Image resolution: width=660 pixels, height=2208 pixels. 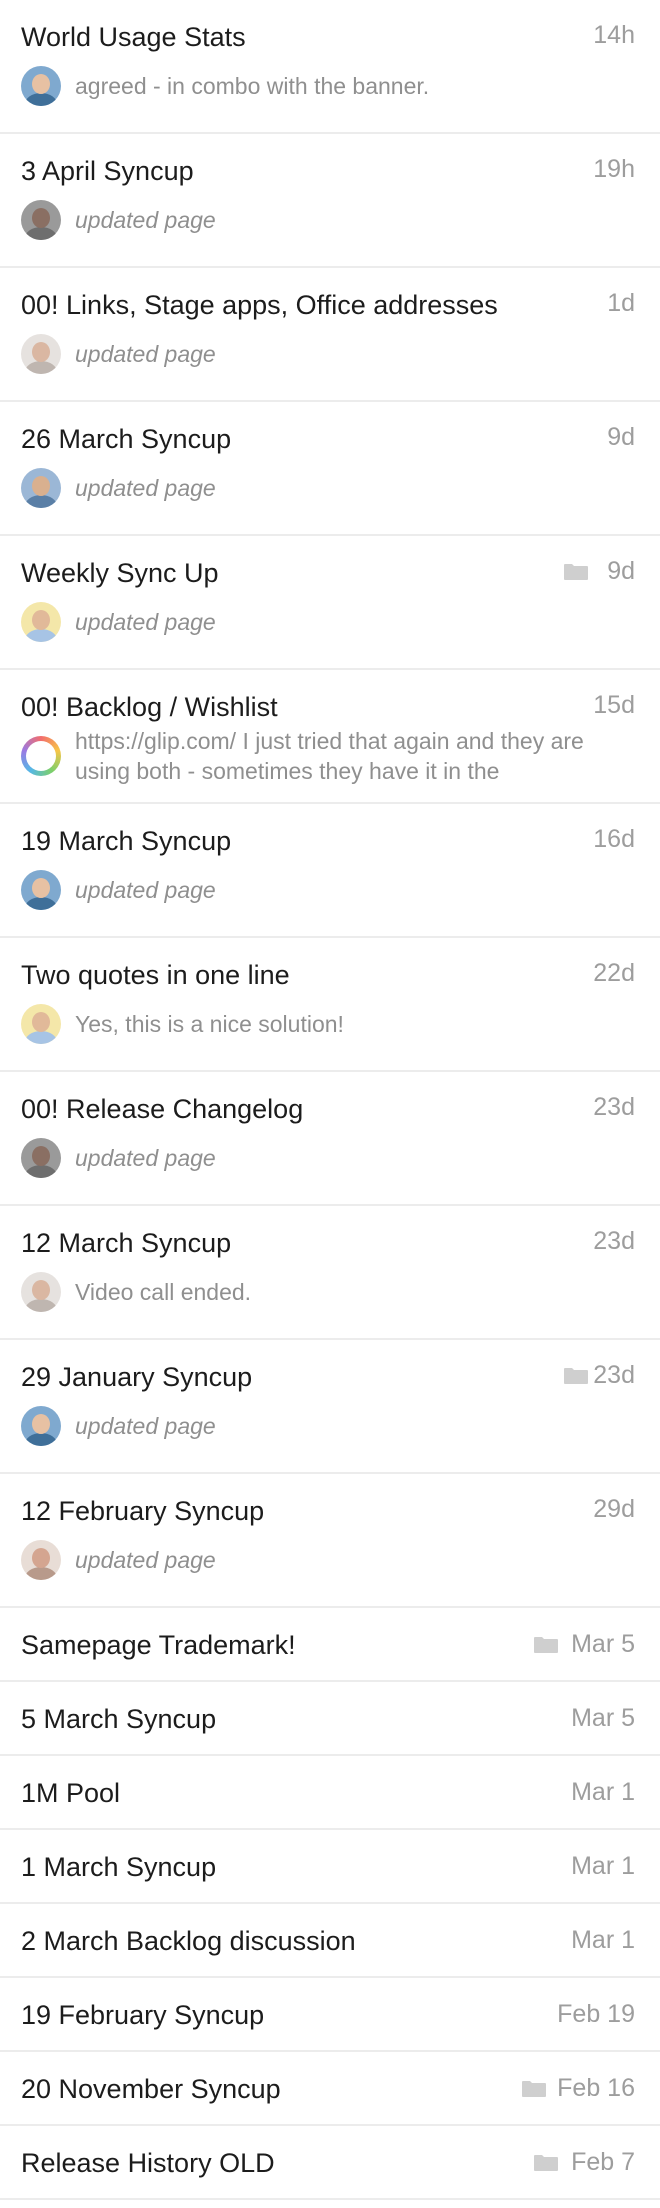 I want to click on conversation-title: Samepage Trademark!, so click(x=158, y=1645).